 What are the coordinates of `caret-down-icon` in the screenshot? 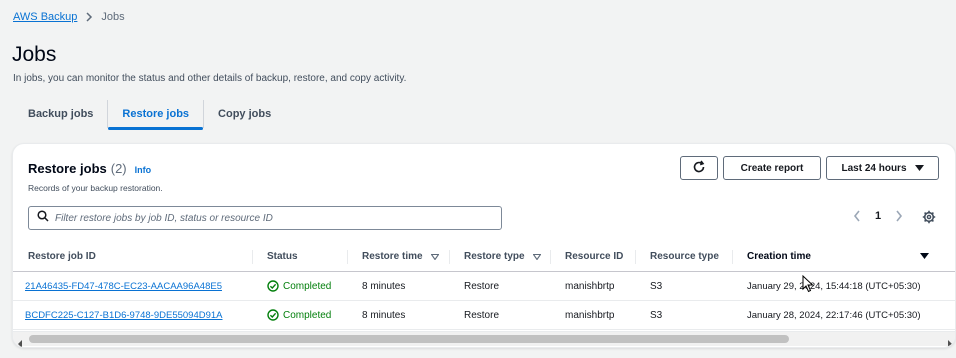 It's located at (919, 168).